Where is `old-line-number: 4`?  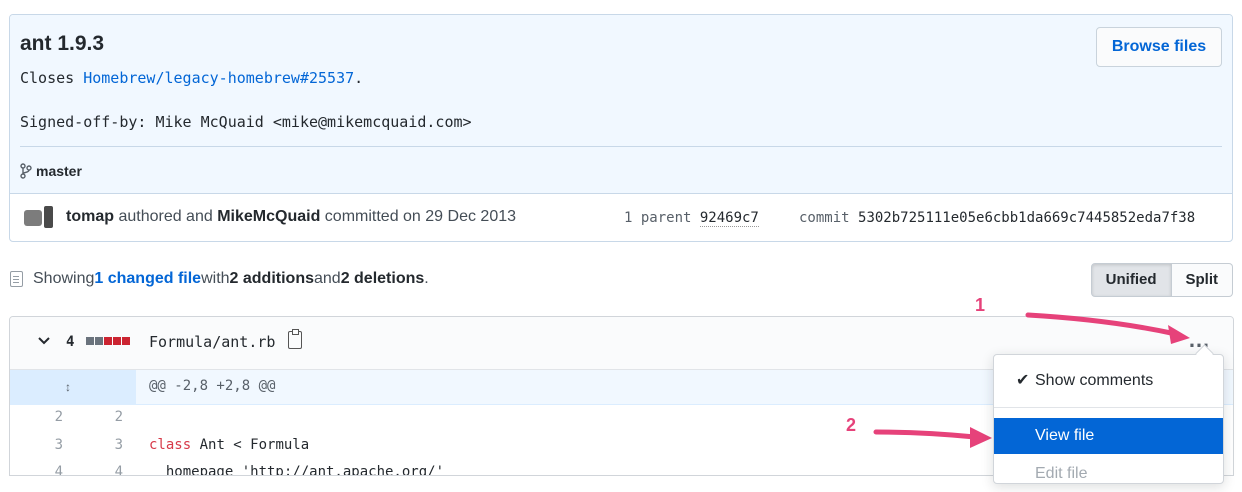 old-line-number: 4 is located at coordinates (43, 469).